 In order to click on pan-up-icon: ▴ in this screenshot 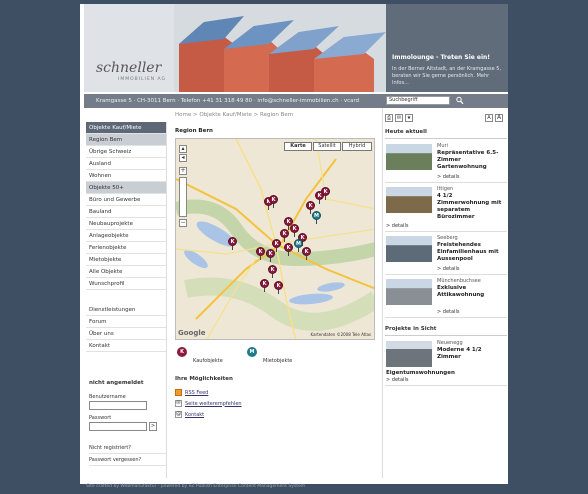, I will do `click(183, 149)`.